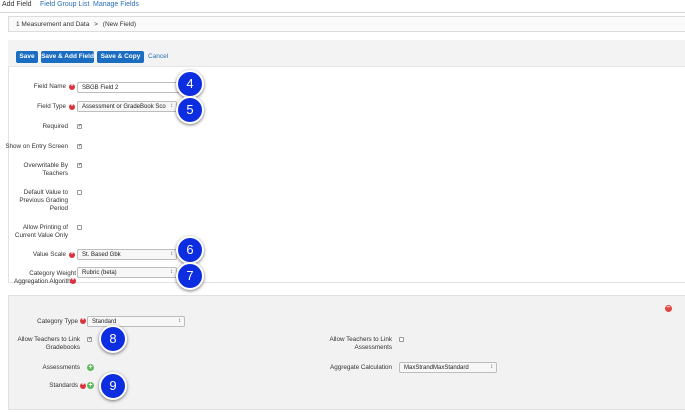  Describe the element at coordinates (27, 57) in the screenshot. I see `save-button: Save` at that location.